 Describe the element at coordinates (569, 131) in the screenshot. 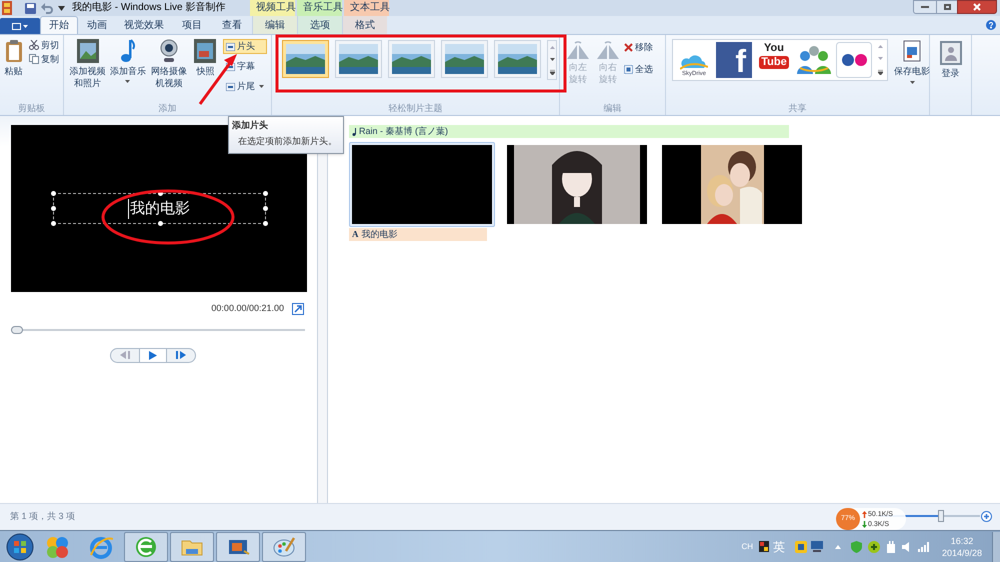

I see `music-track: Rain - 秦基博 (言ノ葉)` at that location.